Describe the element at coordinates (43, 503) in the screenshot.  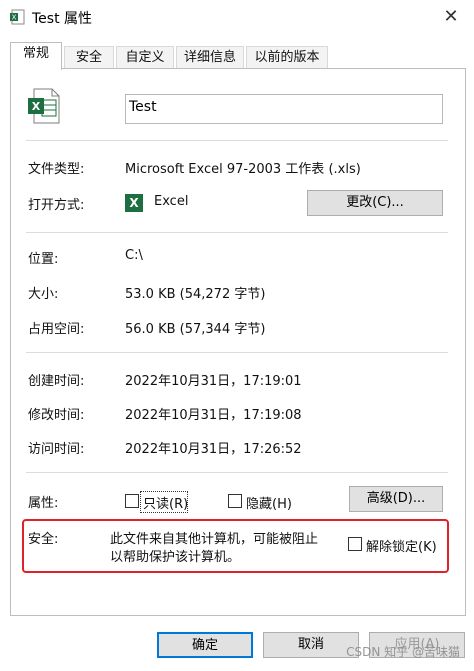
I see `attributes-label: 属性:` at that location.